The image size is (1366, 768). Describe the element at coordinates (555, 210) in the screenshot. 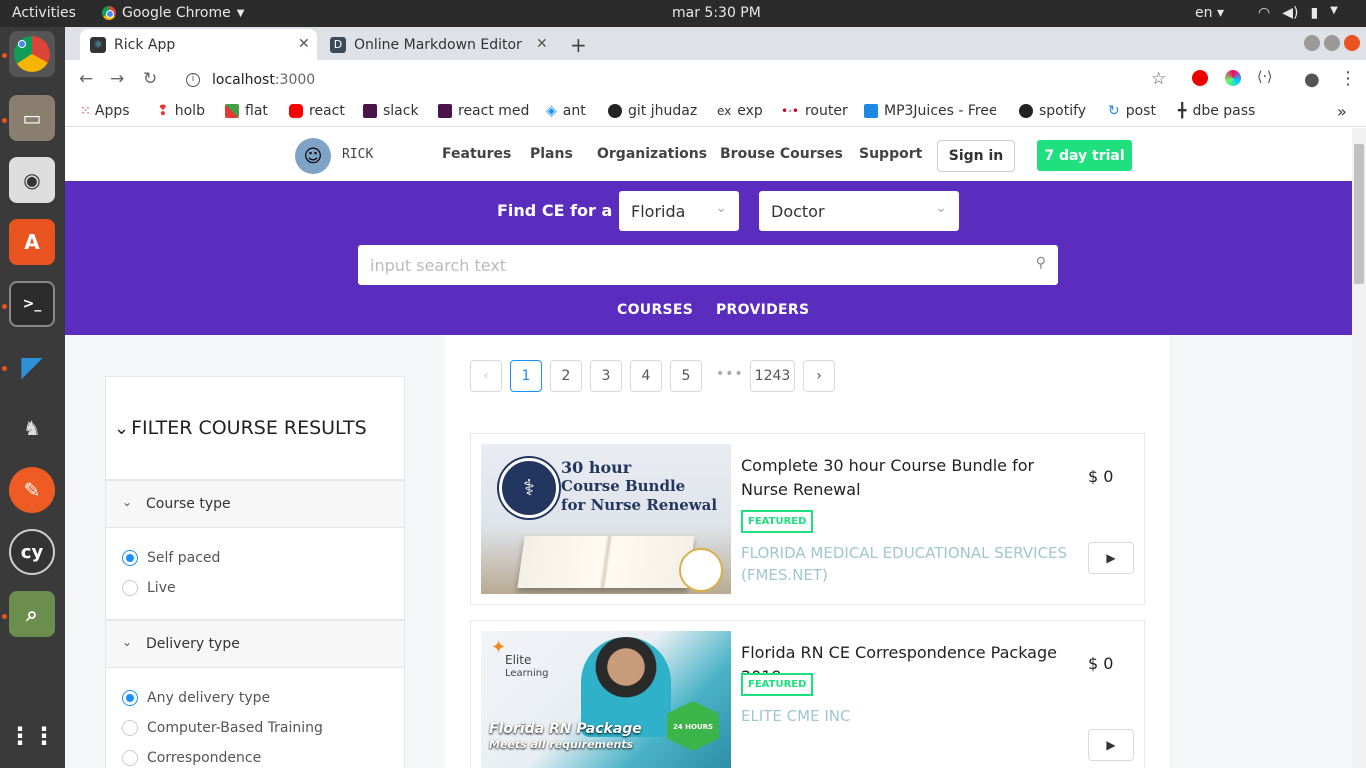

I see `find-ce-label: Find CE for a` at that location.